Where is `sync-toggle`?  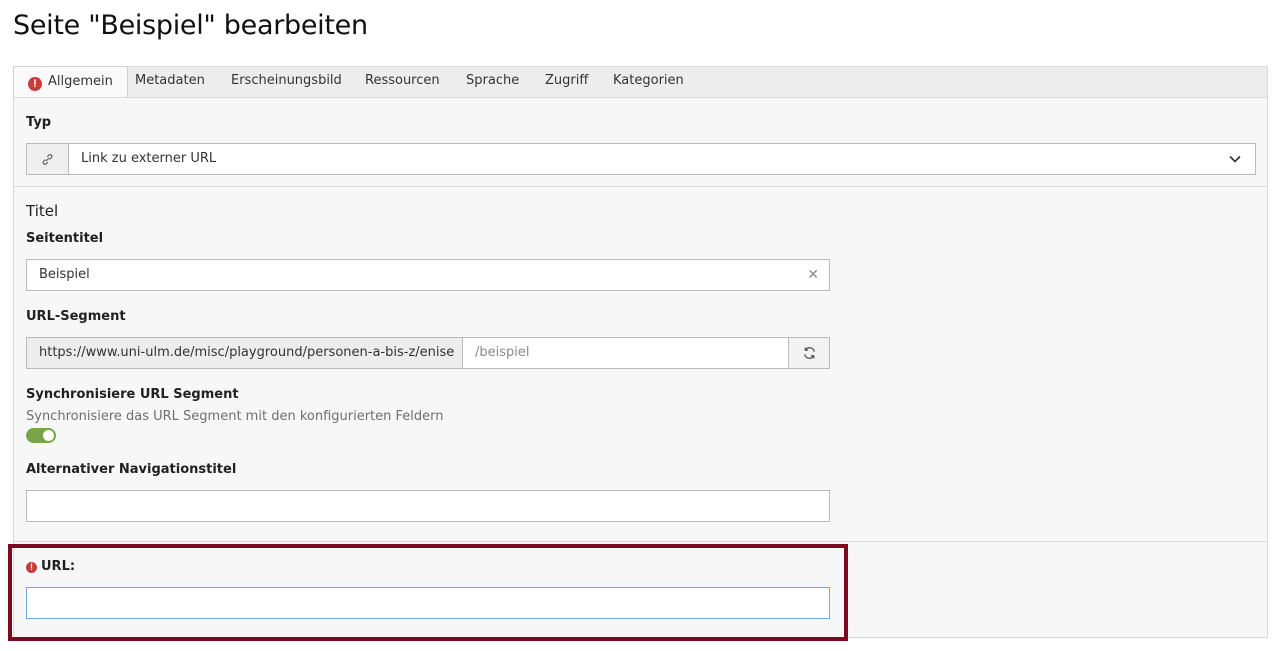 sync-toggle is located at coordinates (41, 435).